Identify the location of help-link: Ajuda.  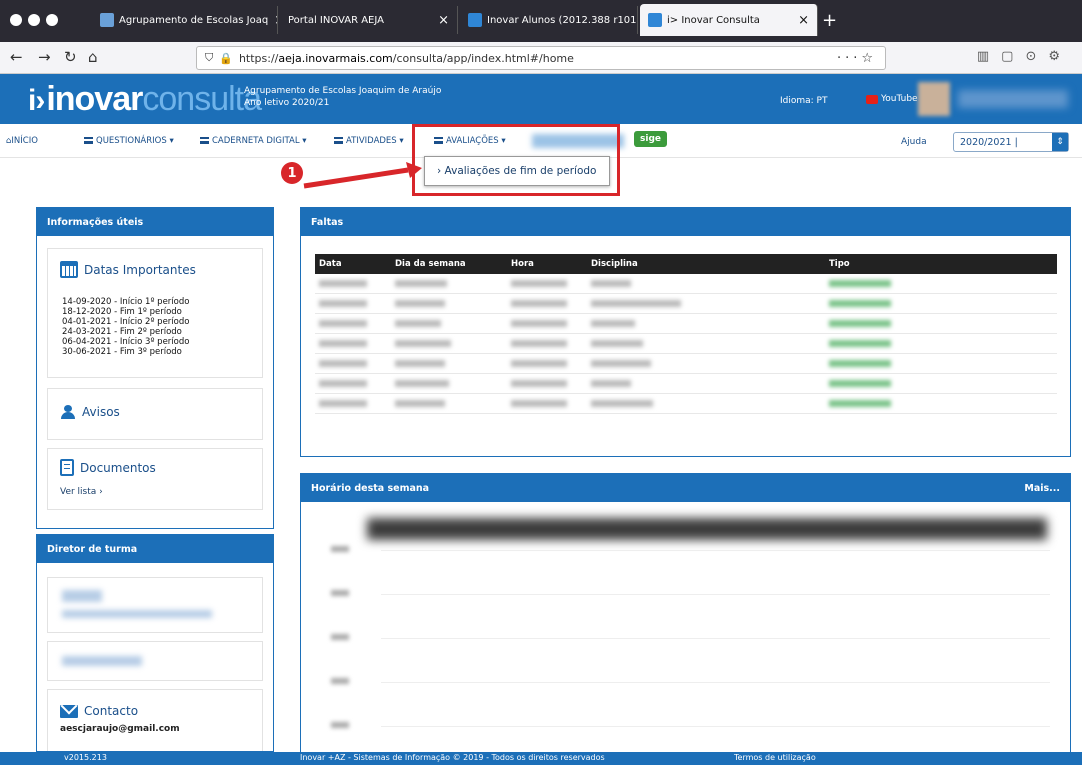
(914, 142).